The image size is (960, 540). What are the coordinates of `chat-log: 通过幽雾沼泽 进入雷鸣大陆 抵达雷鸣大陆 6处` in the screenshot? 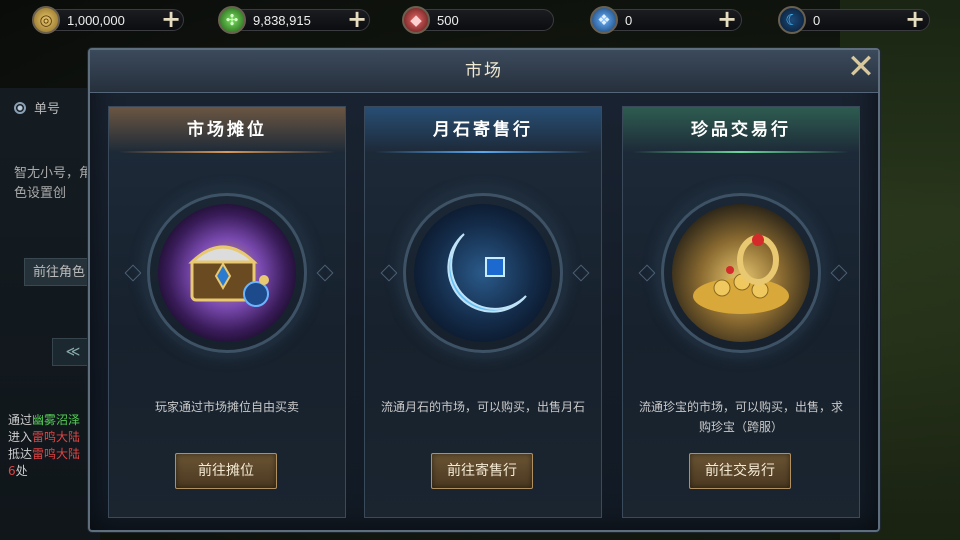 It's located at (44, 445).